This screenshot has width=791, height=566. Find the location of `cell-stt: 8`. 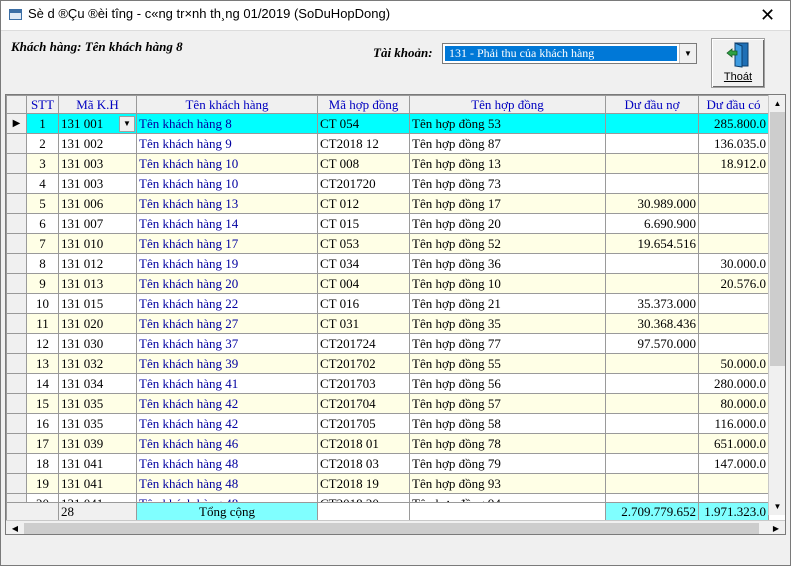

cell-stt: 8 is located at coordinates (42, 263).